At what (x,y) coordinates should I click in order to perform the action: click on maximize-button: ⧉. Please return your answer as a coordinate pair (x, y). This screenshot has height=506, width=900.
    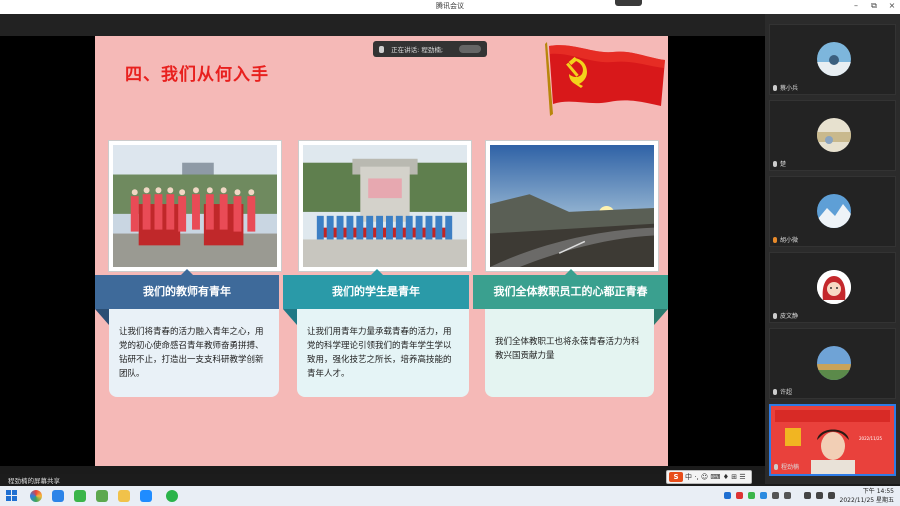
    Looking at the image, I should click on (874, 6).